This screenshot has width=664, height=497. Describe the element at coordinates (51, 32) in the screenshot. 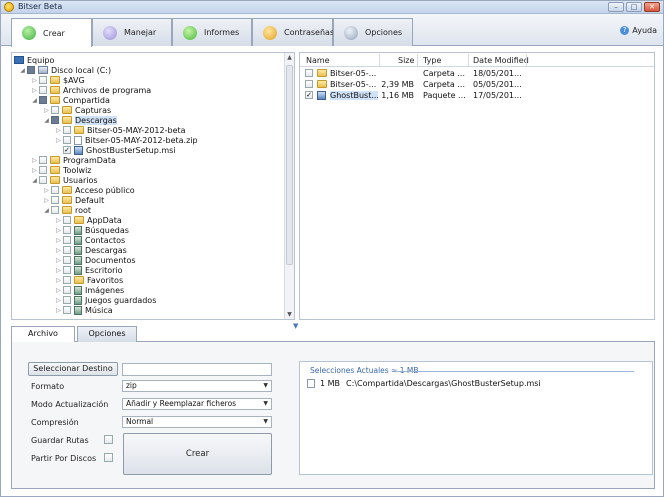

I see `tab-crear: Crear` at that location.